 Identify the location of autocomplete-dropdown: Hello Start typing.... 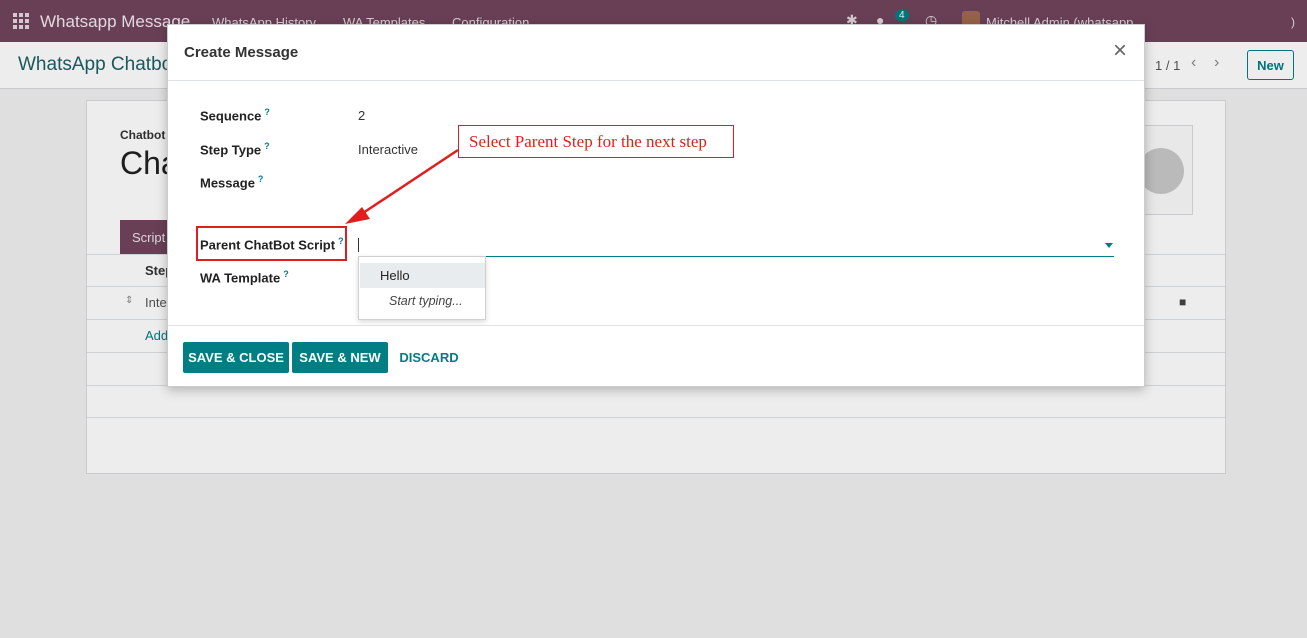
(422, 288).